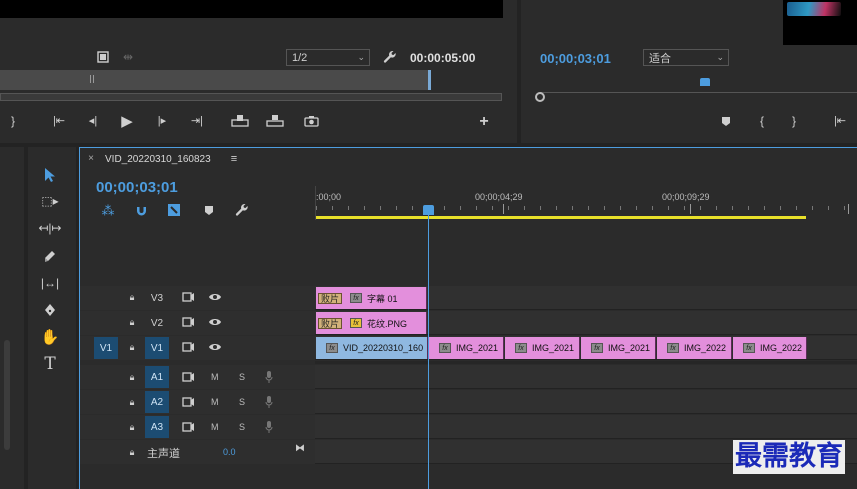 This screenshot has height=489, width=857. I want to click on source-scrub-track, so click(698, 92).